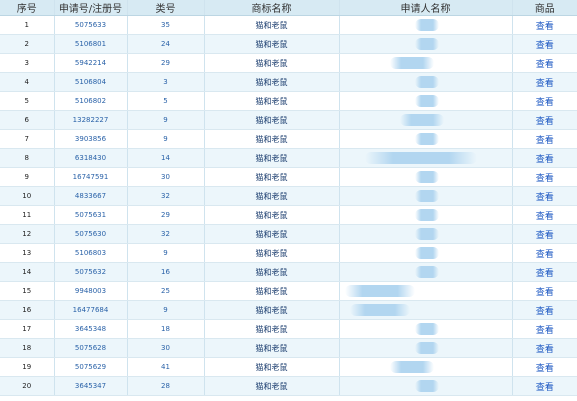 This screenshot has height=401, width=577. I want to click on cell-application-number: 16747591, so click(91, 177).